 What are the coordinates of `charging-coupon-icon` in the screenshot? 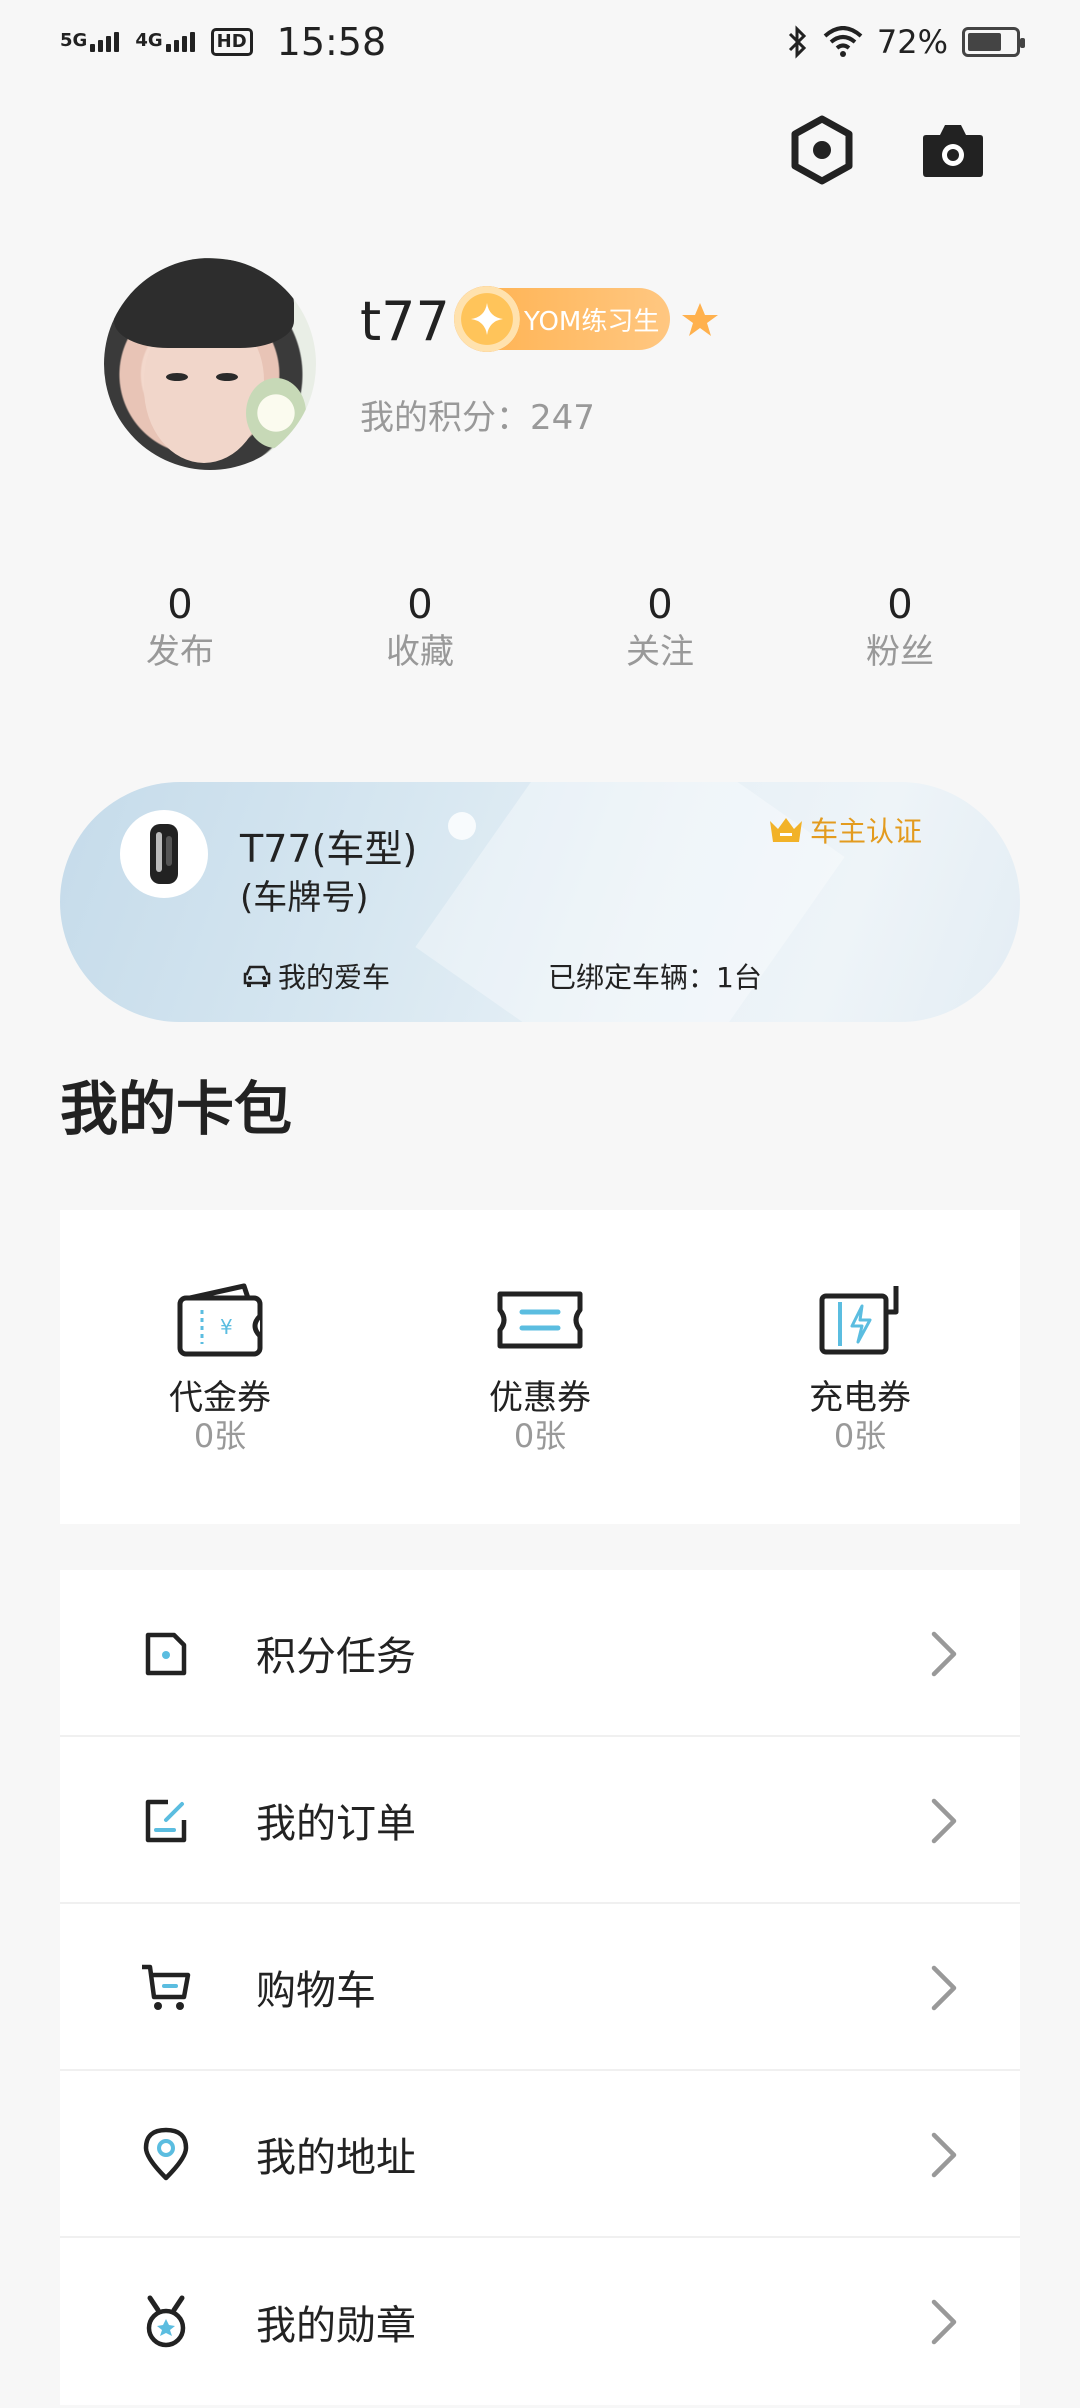 It's located at (859, 1320).